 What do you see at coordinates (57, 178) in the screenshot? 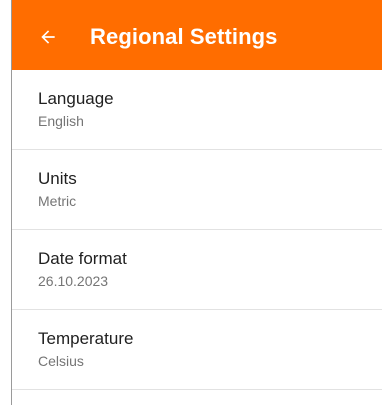
I see `setting-title: Units` at bounding box center [57, 178].